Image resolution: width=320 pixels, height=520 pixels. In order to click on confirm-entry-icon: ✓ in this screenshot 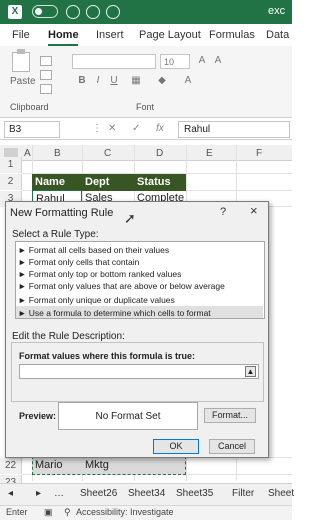, I will do `click(136, 128)`.